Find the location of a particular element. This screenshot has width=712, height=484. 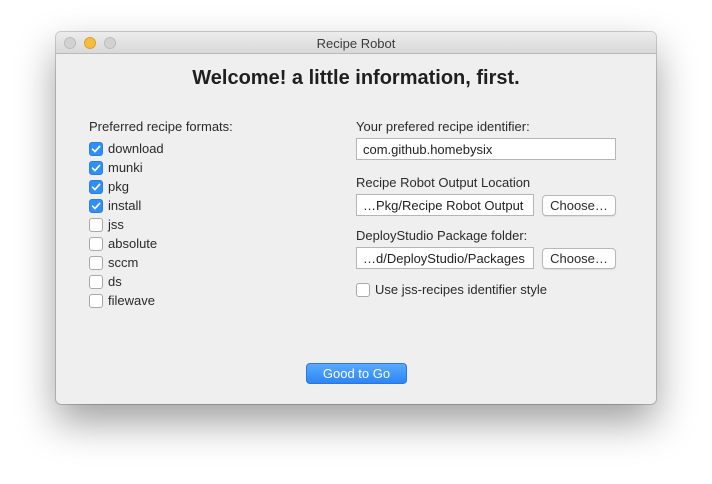

deploystudio-field: …d/DeployStudio/Packages is located at coordinates (445, 258).